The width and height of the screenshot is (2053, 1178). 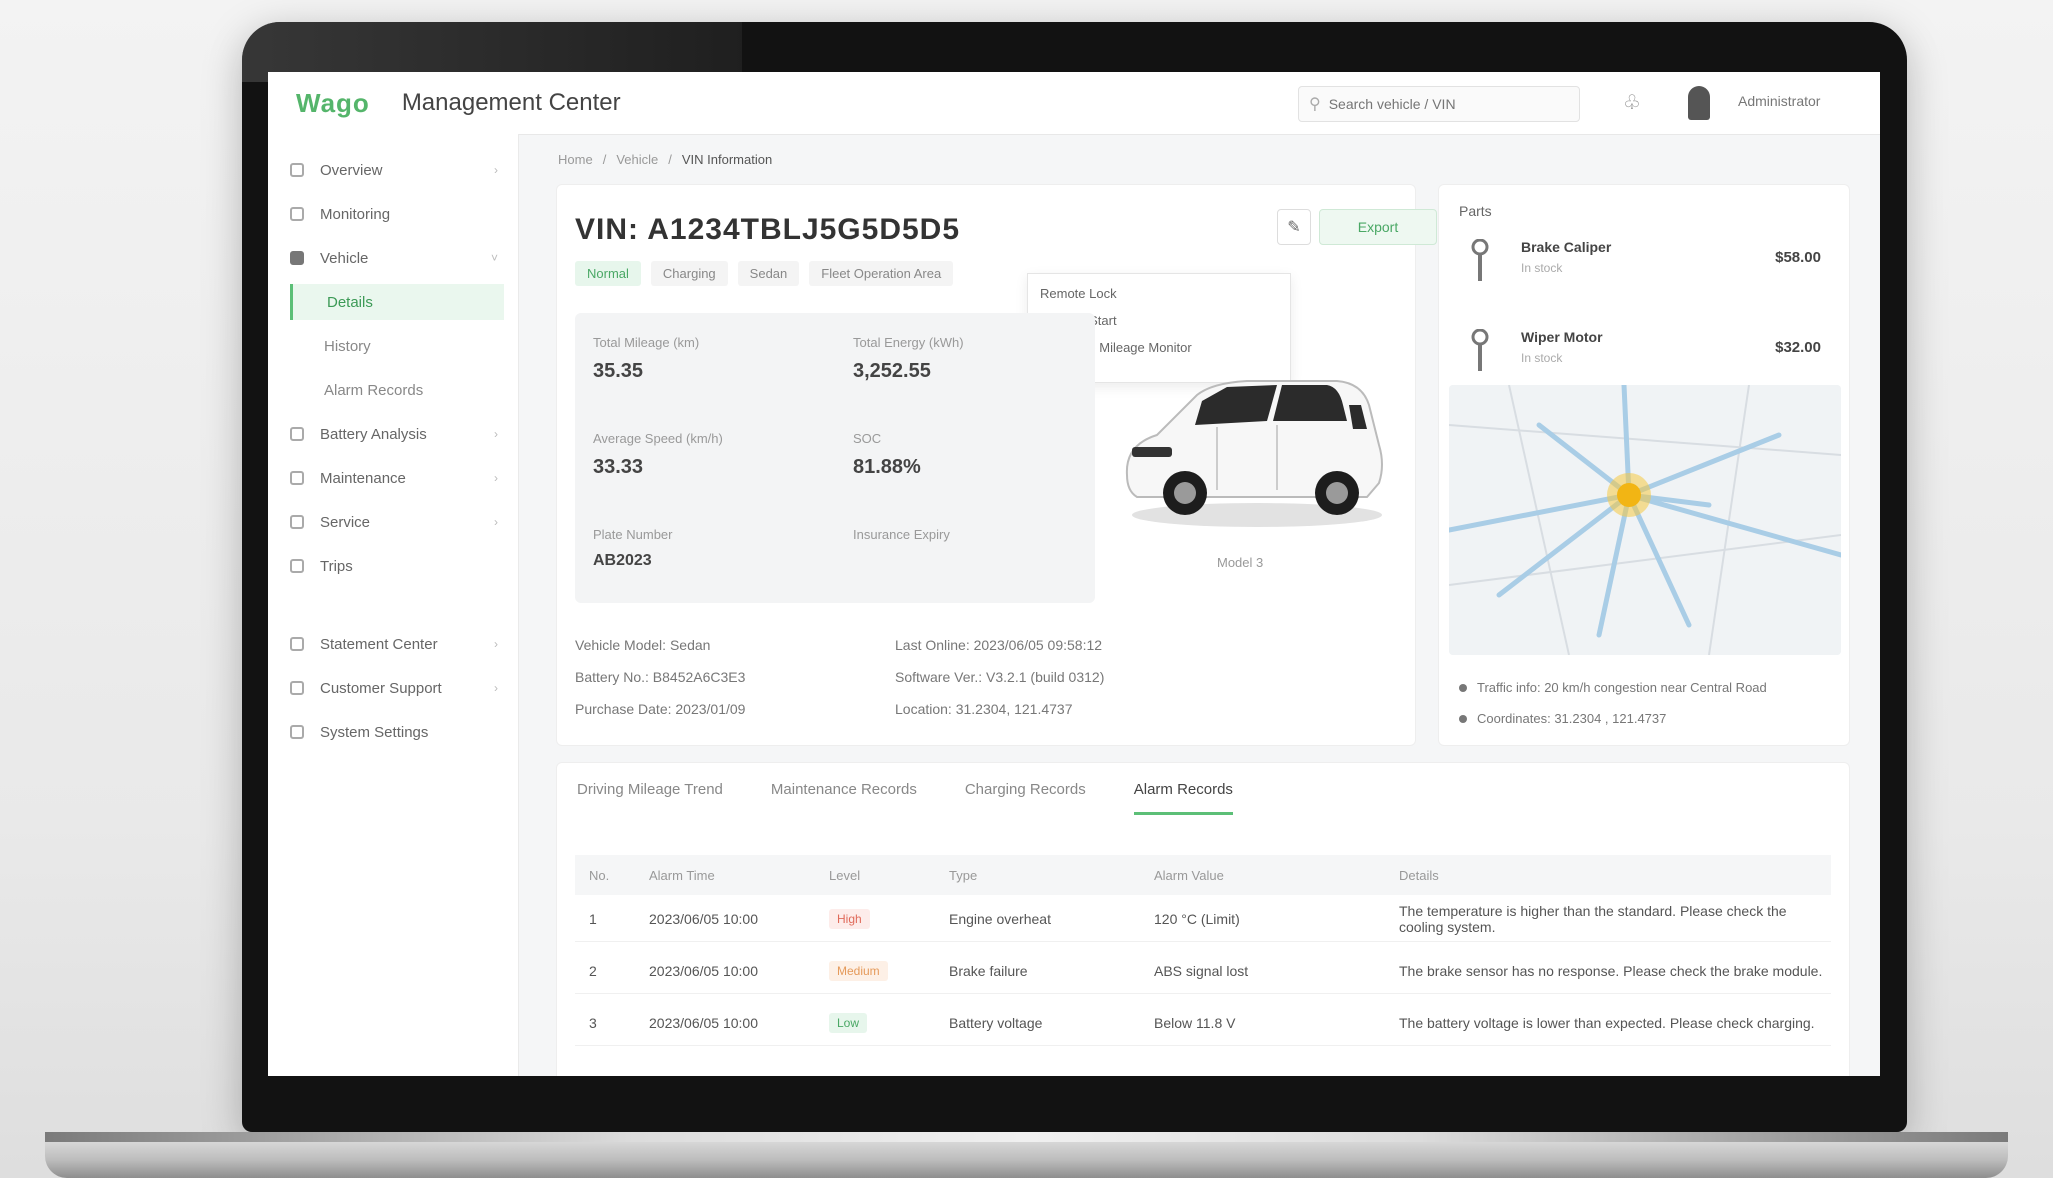 What do you see at coordinates (397, 566) in the screenshot?
I see `sidebar-item-trips: Trips` at bounding box center [397, 566].